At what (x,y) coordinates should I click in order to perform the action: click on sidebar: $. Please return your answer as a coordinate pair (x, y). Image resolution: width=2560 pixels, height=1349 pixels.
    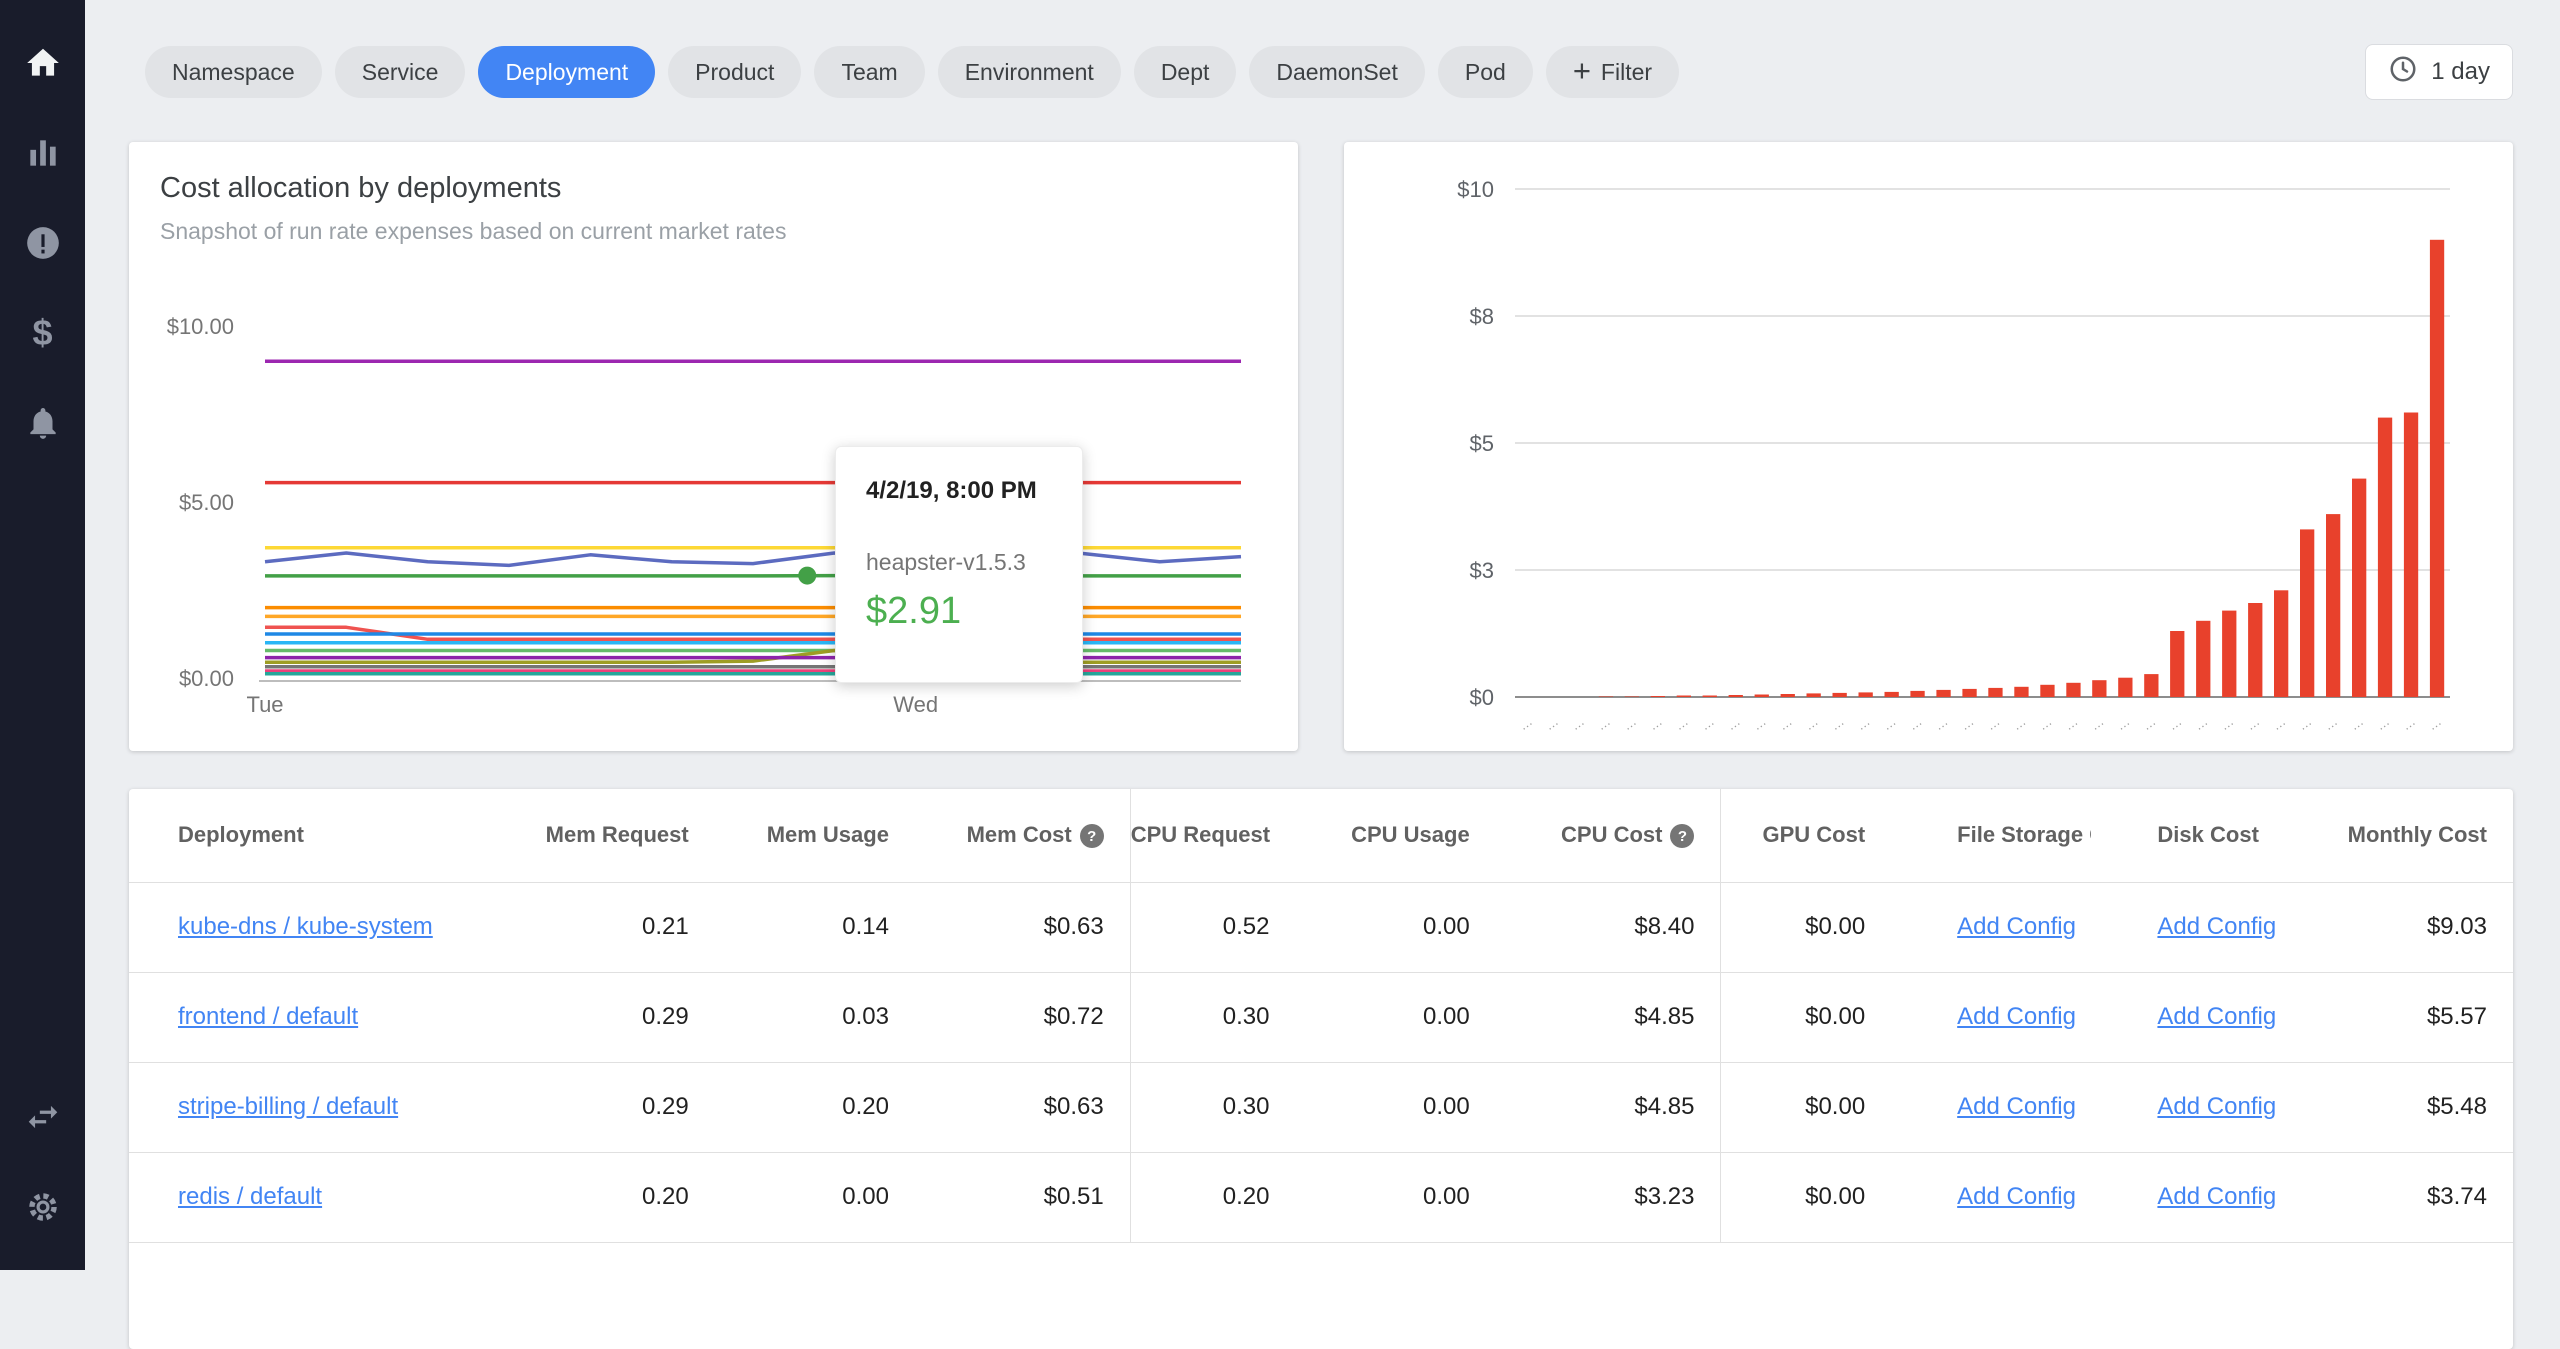
    Looking at the image, I should click on (42, 635).